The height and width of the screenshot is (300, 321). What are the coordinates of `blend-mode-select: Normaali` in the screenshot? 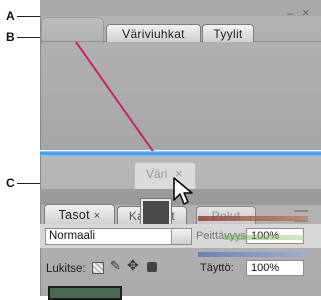 It's located at (118, 236).